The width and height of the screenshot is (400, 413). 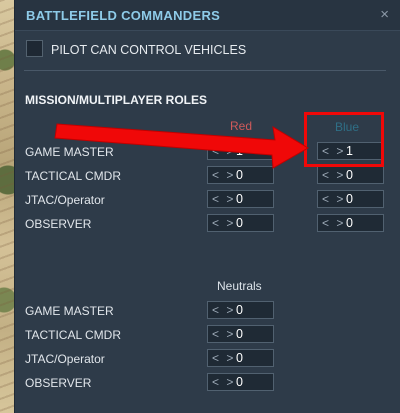 What do you see at coordinates (205, 70) in the screenshot?
I see `divider` at bounding box center [205, 70].